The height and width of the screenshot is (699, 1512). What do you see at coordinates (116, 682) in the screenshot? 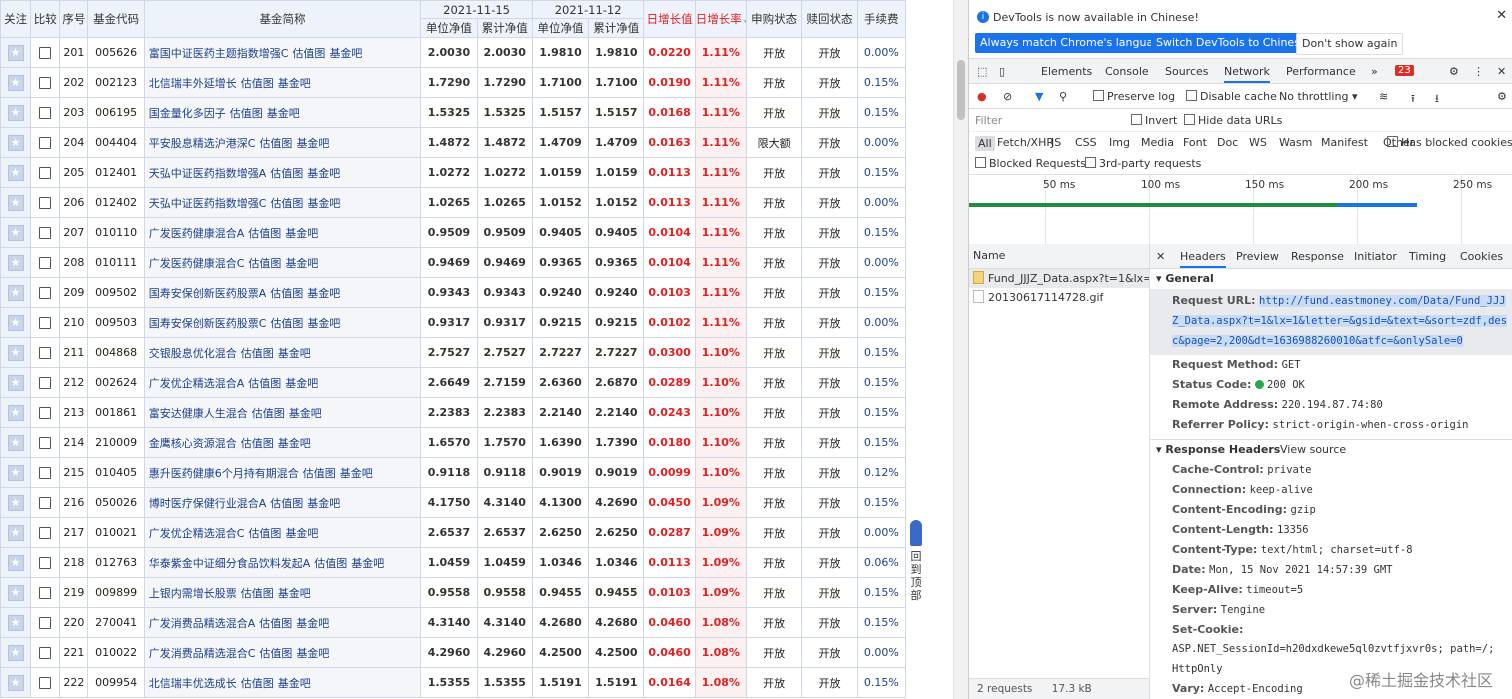
I see `code-cell: 009954` at bounding box center [116, 682].